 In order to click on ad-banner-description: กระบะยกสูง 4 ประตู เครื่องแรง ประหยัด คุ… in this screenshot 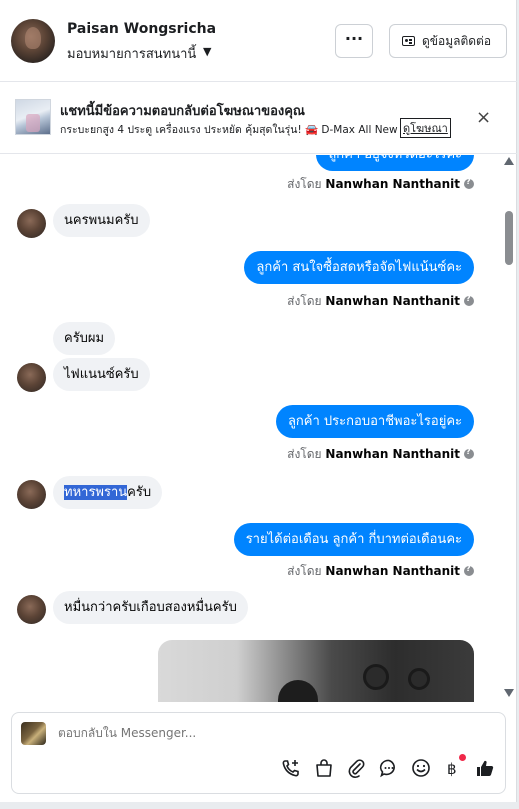, I will do `click(230, 130)`.